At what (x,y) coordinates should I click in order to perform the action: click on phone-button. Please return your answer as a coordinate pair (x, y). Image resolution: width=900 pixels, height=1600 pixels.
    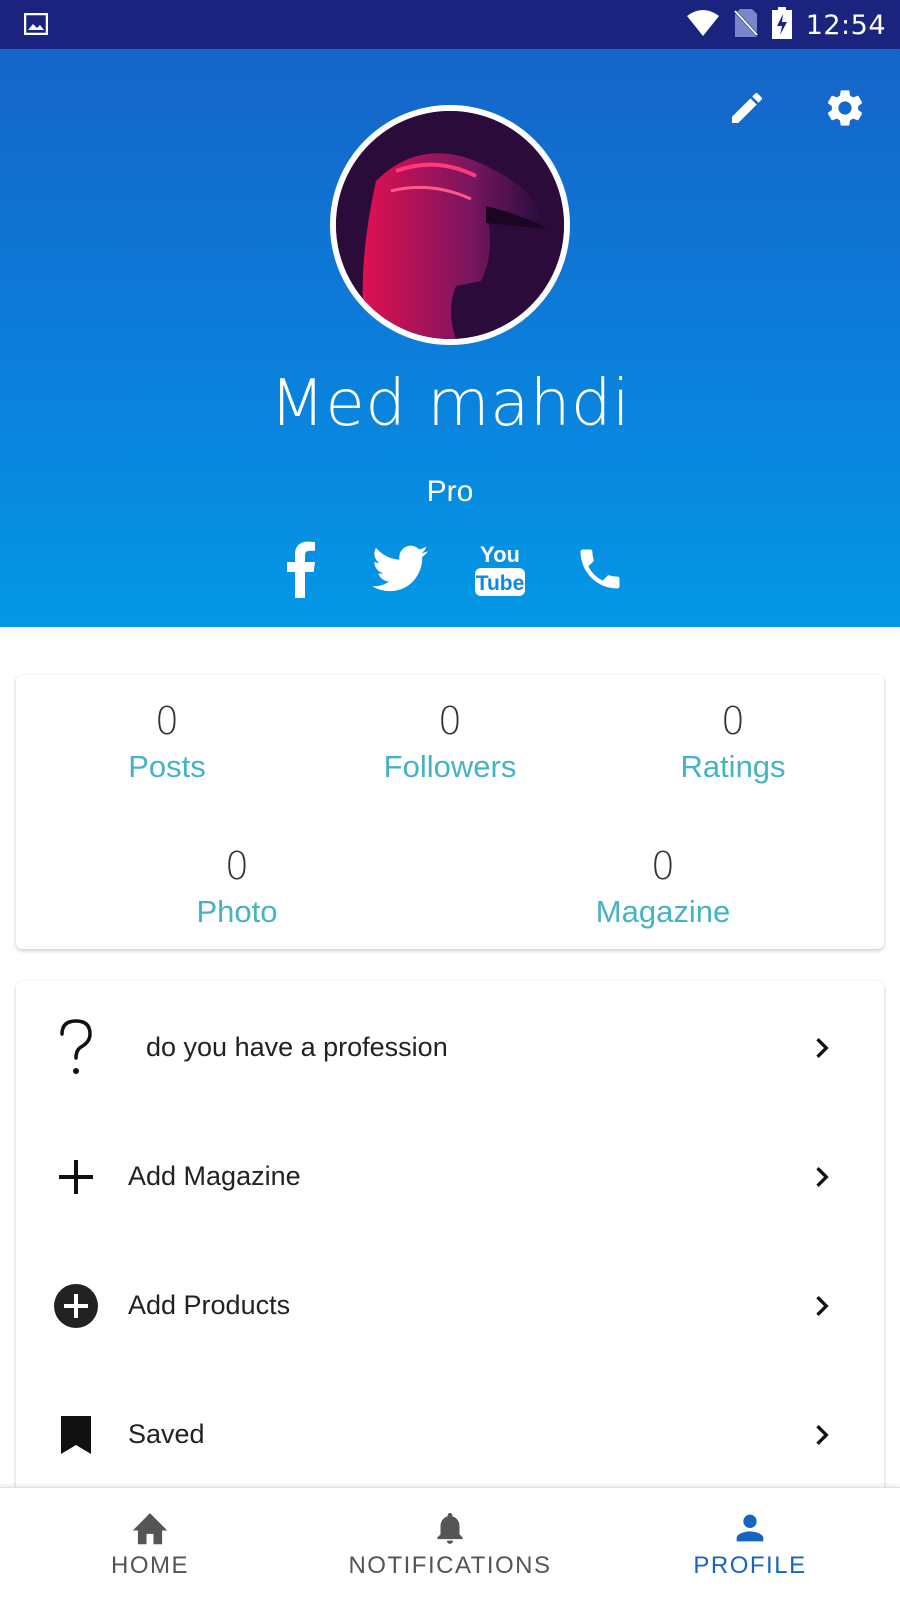
    Looking at the image, I should click on (600, 569).